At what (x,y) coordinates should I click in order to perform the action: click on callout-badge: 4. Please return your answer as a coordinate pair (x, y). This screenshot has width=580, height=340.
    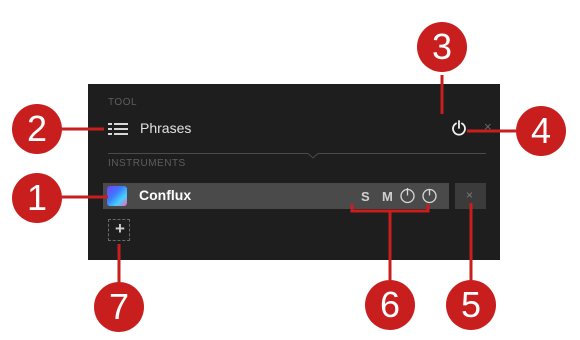
    Looking at the image, I should click on (541, 131).